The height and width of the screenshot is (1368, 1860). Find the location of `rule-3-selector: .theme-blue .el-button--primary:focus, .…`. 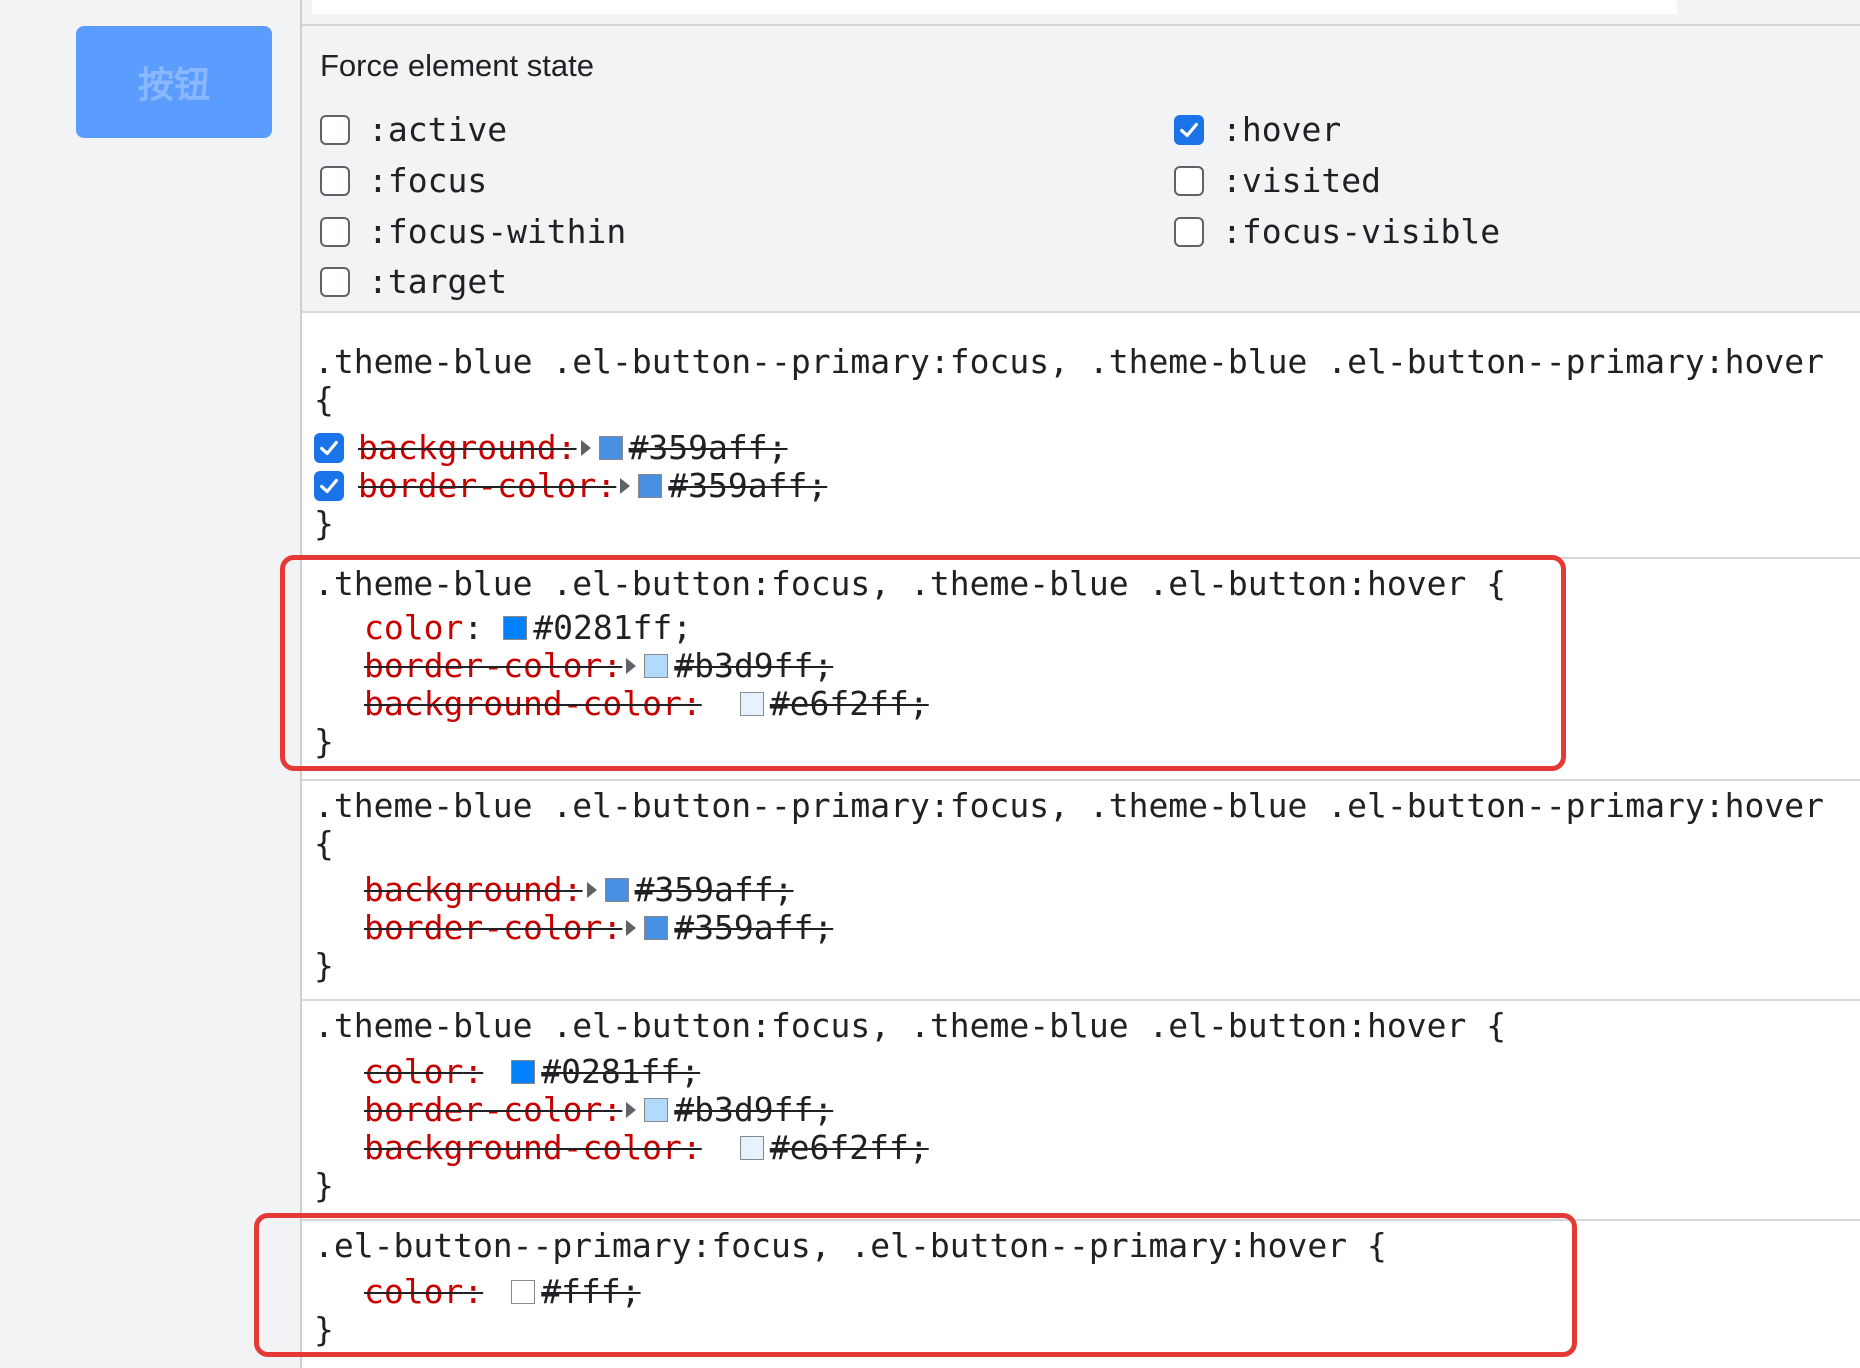

rule-3-selector: .theme-blue .el-button--primary:focus, .… is located at coordinates (1069, 806).